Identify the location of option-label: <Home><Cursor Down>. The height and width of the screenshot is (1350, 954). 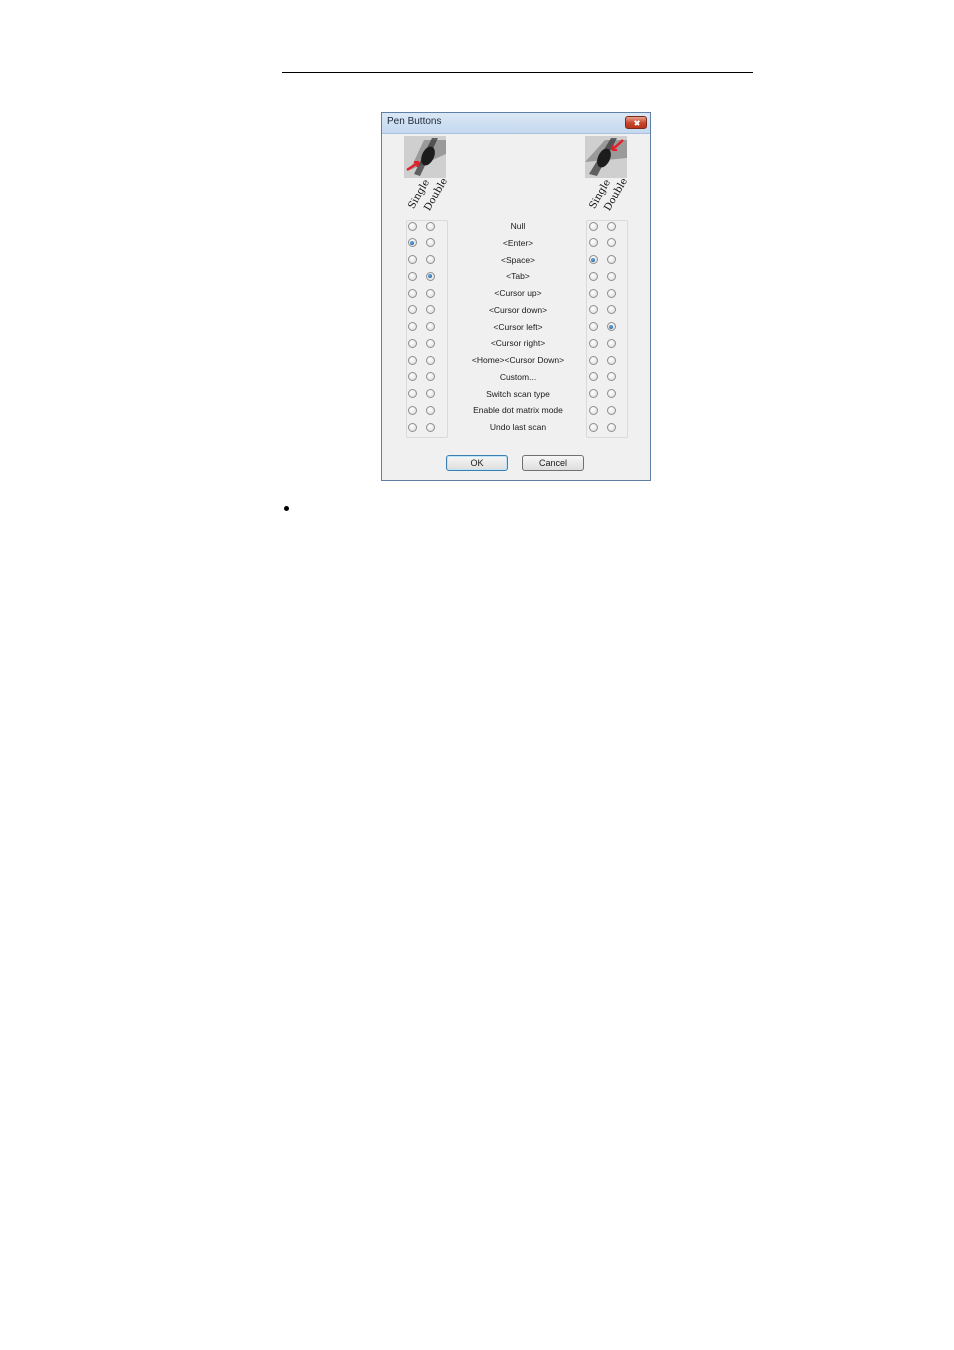
(518, 360).